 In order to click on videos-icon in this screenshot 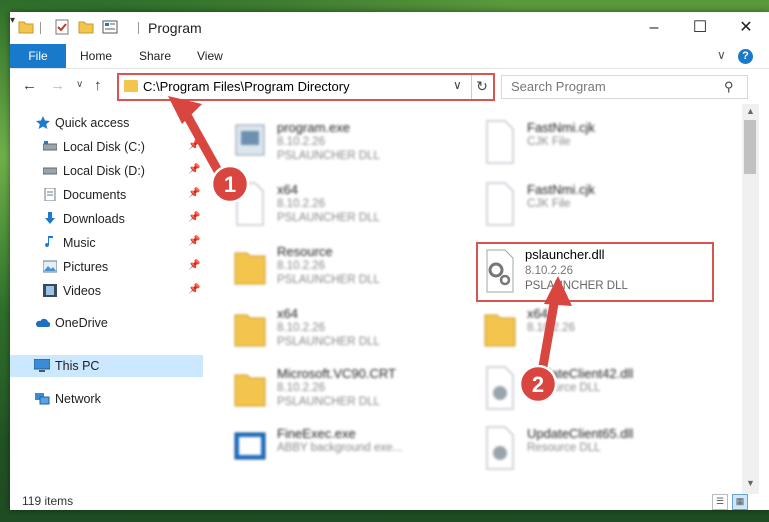, I will do `click(50, 290)`.